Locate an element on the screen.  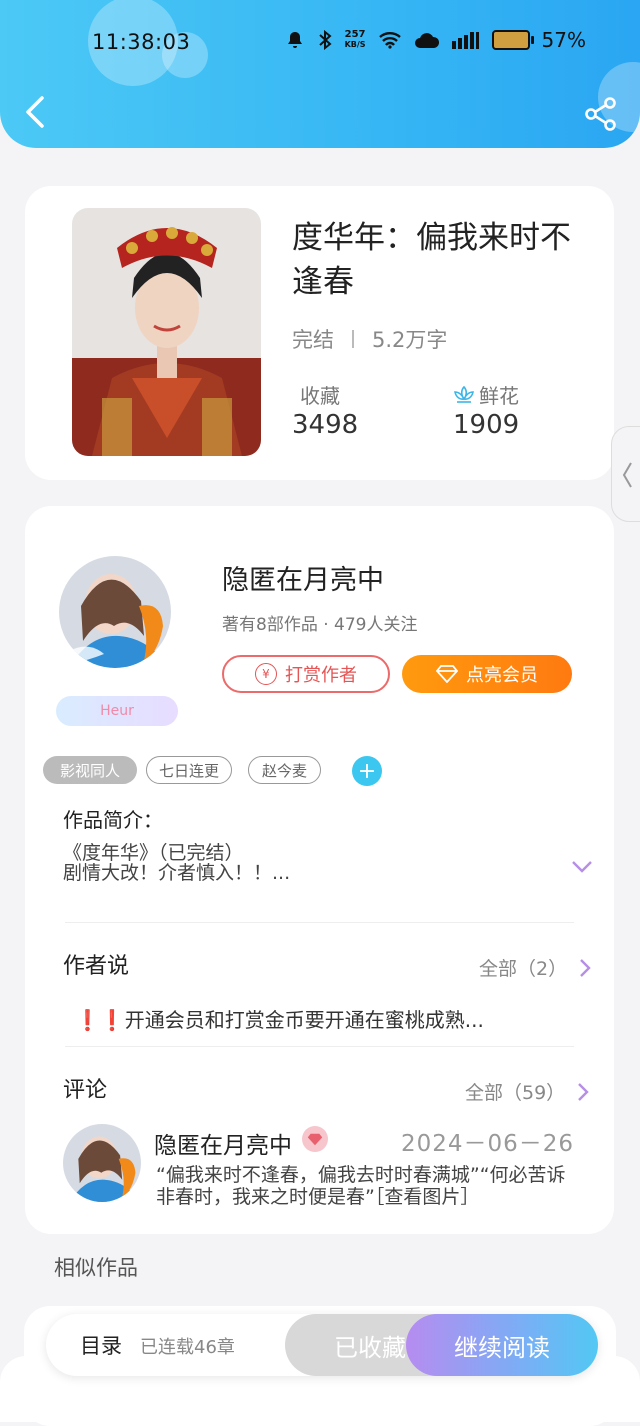
cloud-icon is located at coordinates (426, 40).